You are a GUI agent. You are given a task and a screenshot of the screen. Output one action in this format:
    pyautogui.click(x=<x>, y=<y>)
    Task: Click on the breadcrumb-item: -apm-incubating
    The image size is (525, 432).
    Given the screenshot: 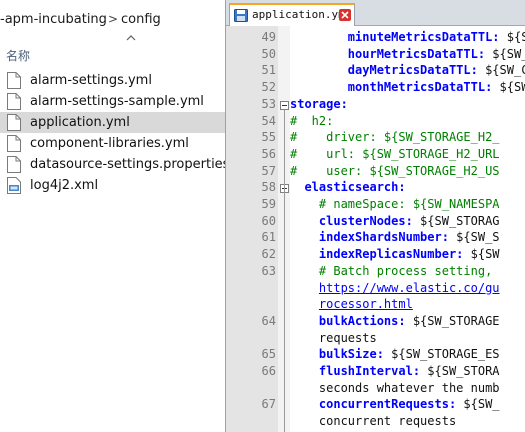 What is the action you would take?
    pyautogui.click(x=53, y=19)
    